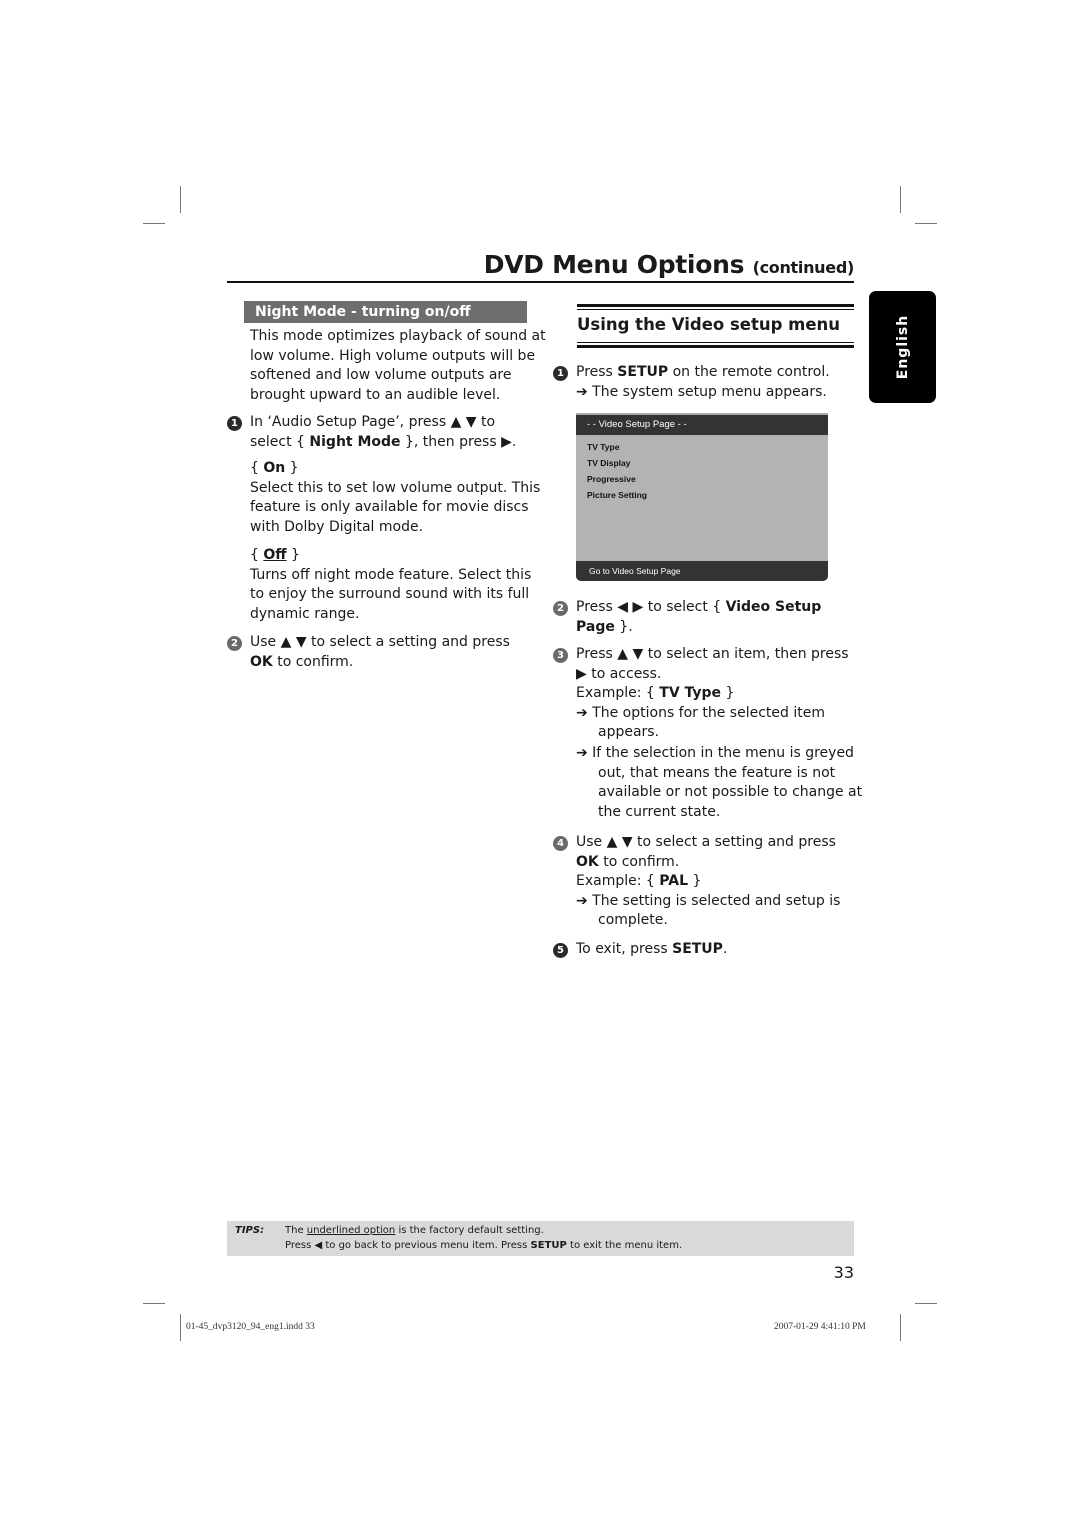  I want to click on result-line: complete., so click(633, 920).